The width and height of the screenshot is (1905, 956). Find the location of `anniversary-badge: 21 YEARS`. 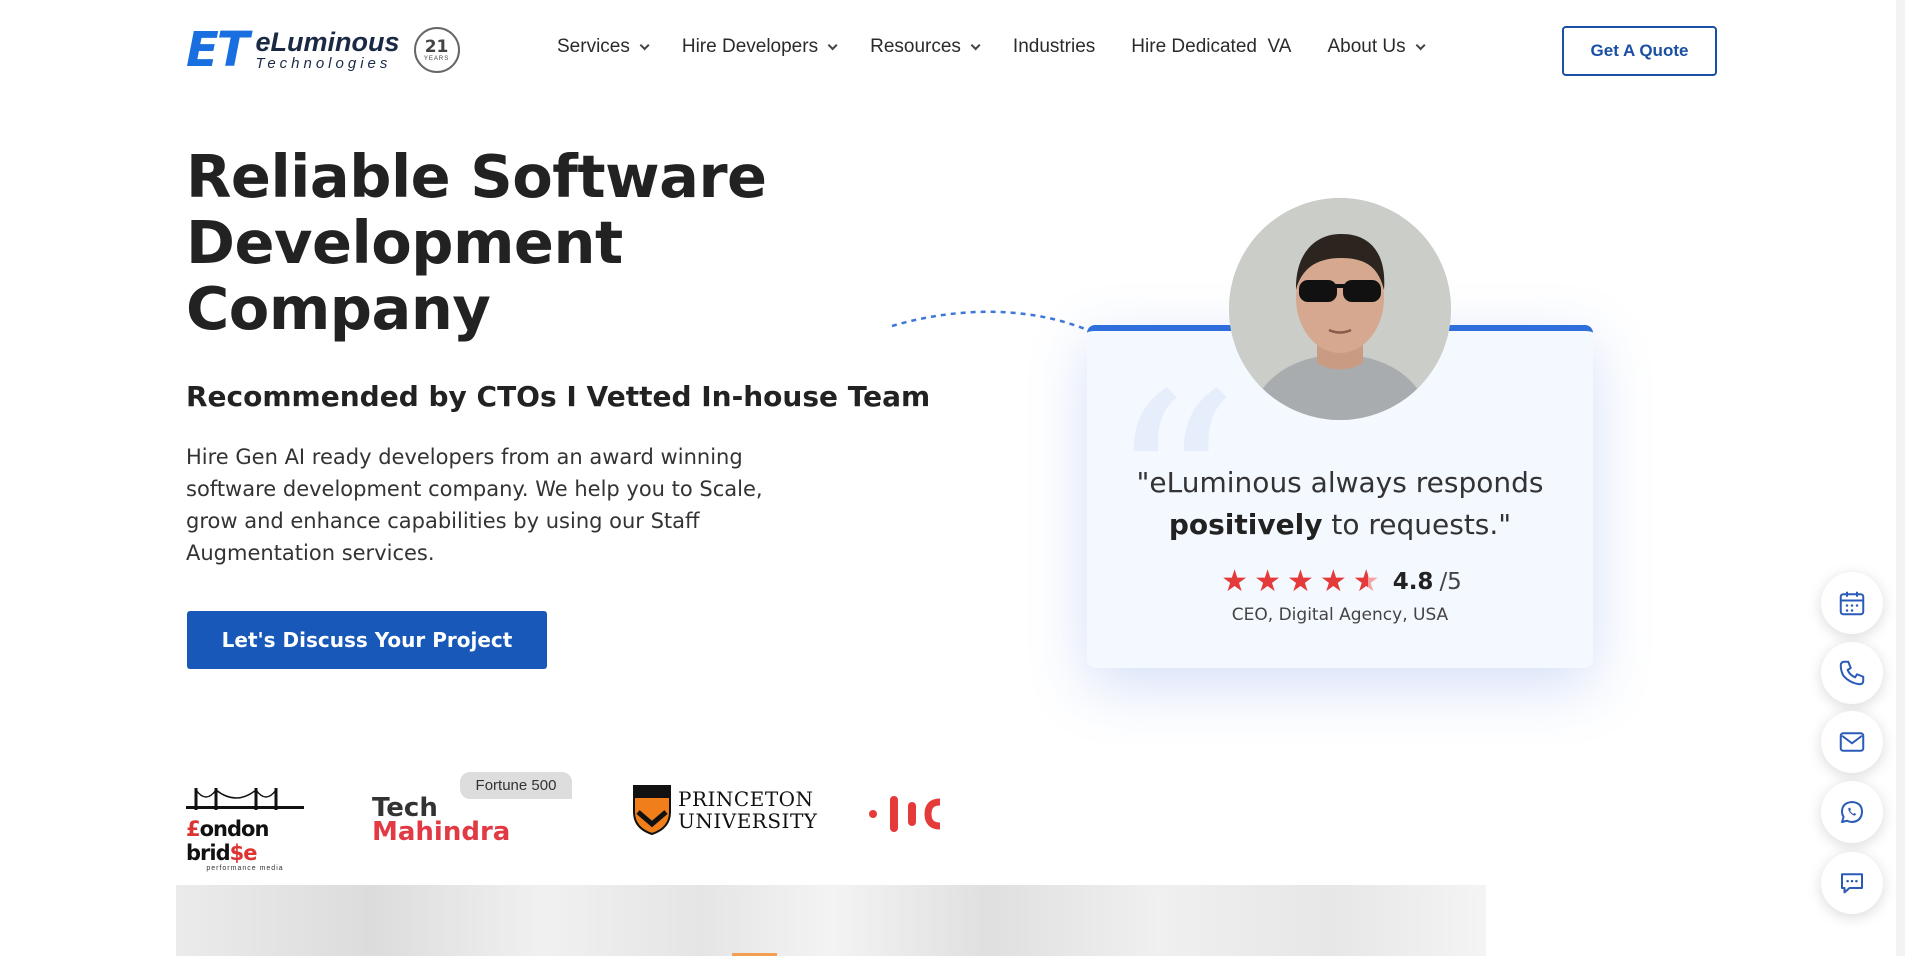

anniversary-badge: 21 YEARS is located at coordinates (436, 50).